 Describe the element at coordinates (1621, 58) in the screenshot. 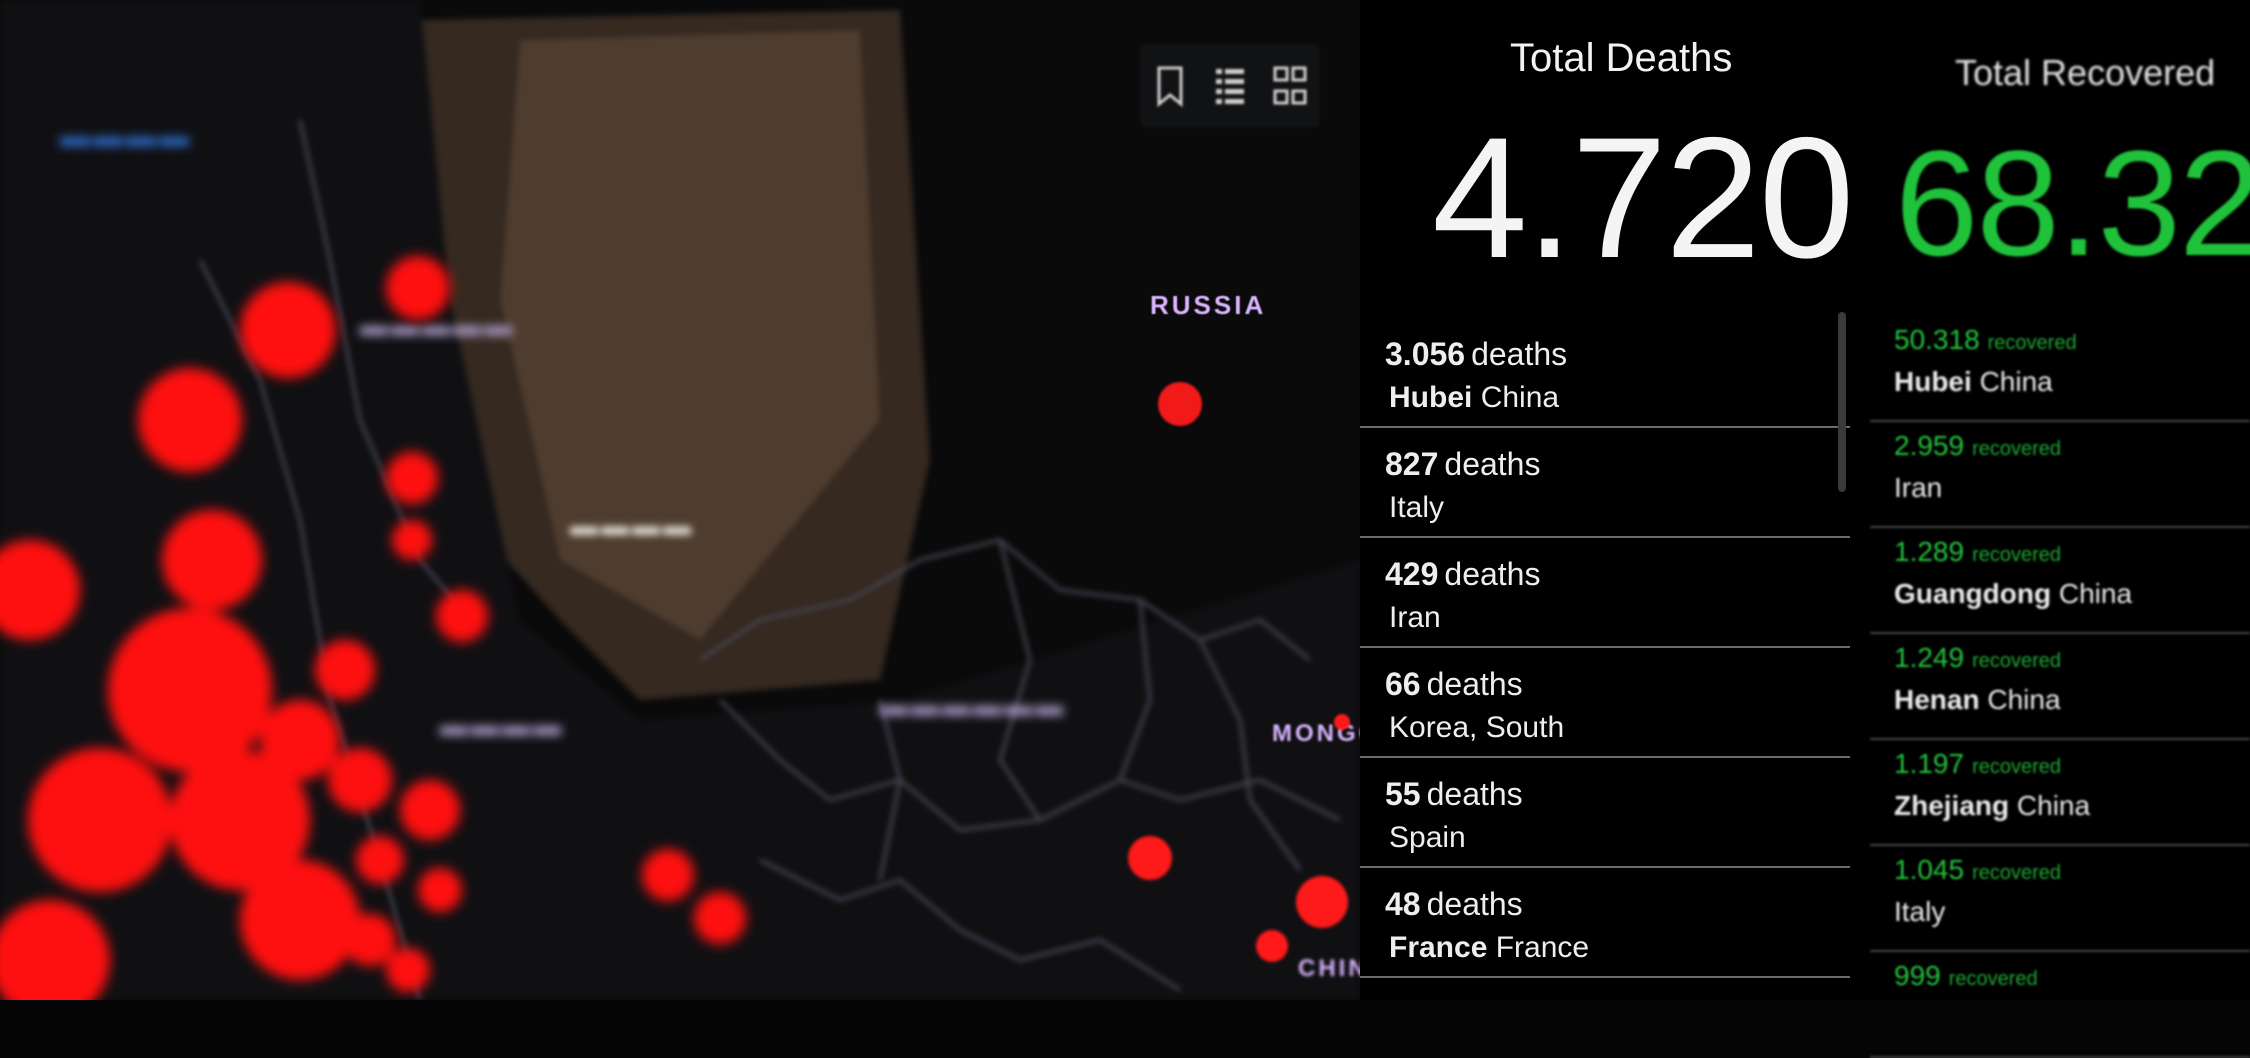

I see `total-deaths-title: Total Deaths` at that location.